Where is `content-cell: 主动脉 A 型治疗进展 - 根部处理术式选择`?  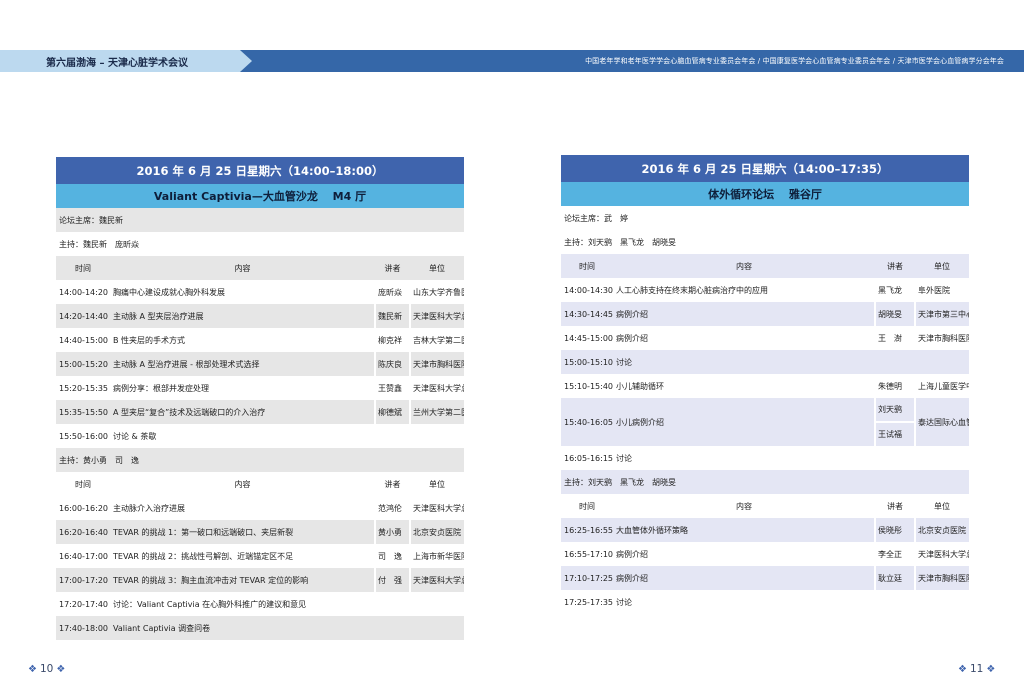
content-cell: 主动脉 A 型治疗进展 - 根部处理术式选择 is located at coordinates (186, 364).